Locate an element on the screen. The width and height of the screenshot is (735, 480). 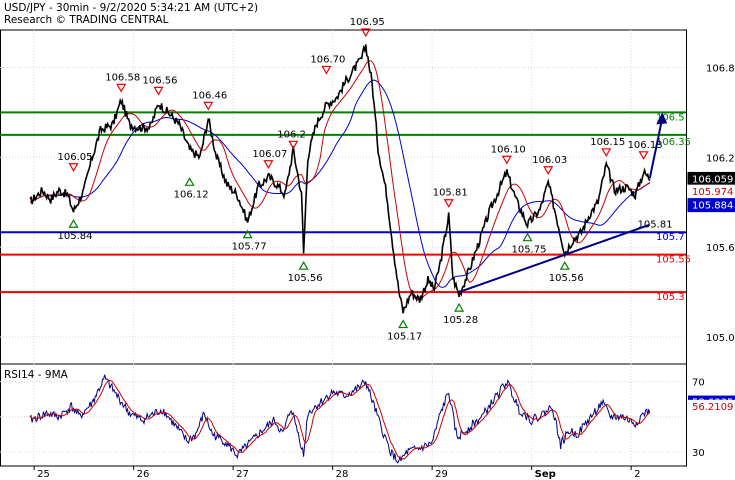
rsi-title: RSI14 - 9MA is located at coordinates (36, 375).